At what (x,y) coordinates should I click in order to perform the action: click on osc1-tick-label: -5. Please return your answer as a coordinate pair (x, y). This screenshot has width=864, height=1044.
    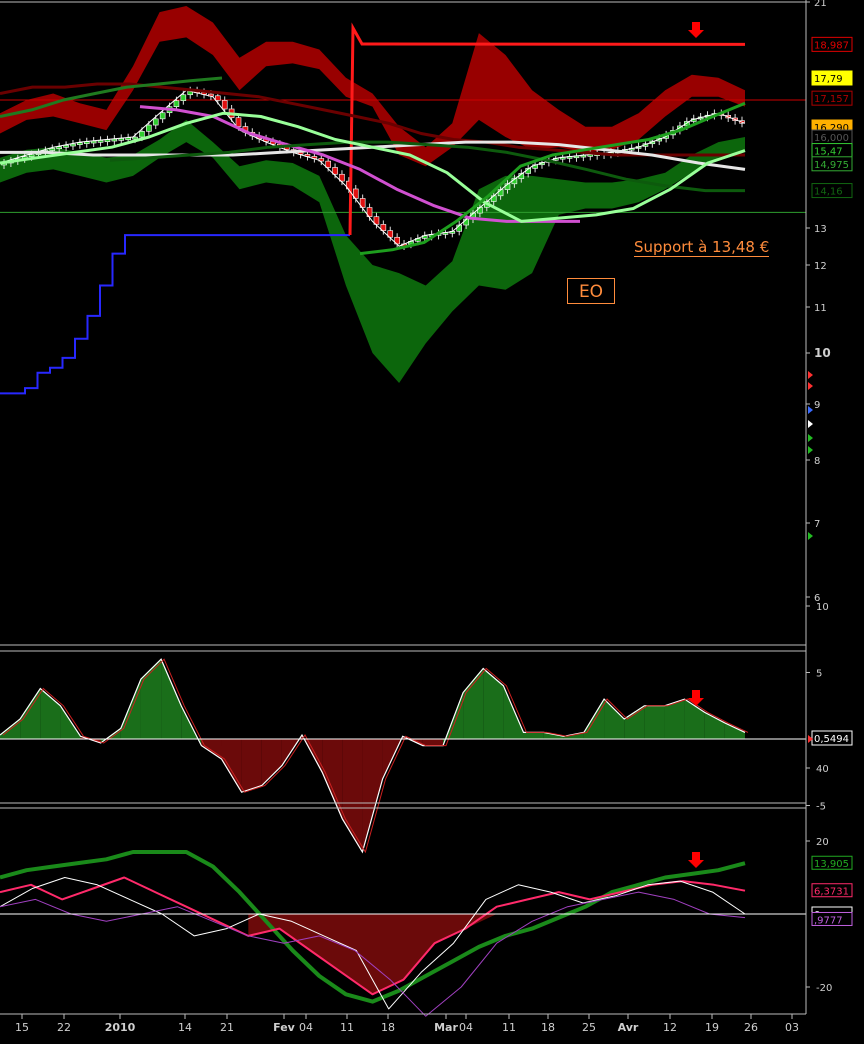
    Looking at the image, I should click on (821, 807).